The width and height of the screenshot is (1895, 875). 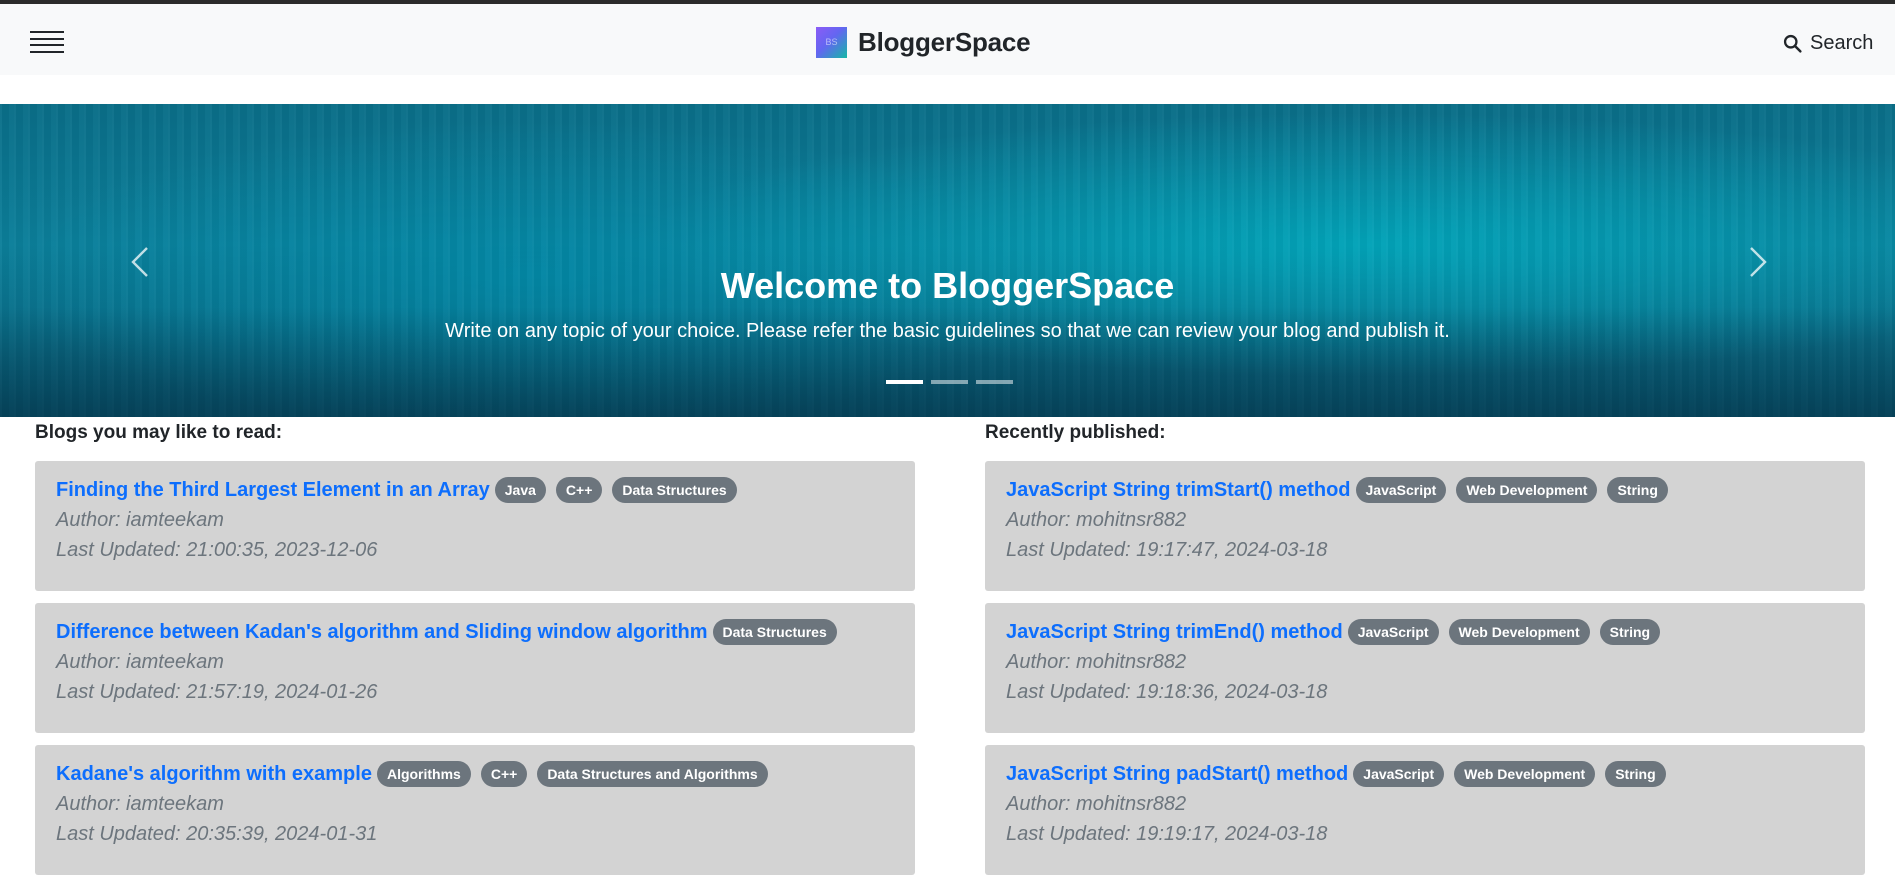 What do you see at coordinates (831, 42) in the screenshot?
I see `brand-logo: BS` at bounding box center [831, 42].